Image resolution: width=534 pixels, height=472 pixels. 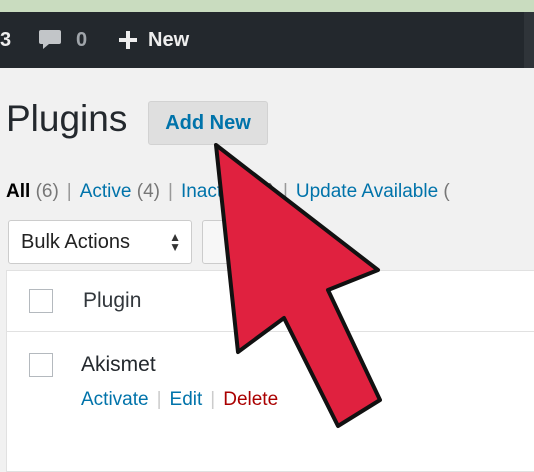 I want to click on select-arrows-icon: ▲ ▼, so click(x=175, y=242).